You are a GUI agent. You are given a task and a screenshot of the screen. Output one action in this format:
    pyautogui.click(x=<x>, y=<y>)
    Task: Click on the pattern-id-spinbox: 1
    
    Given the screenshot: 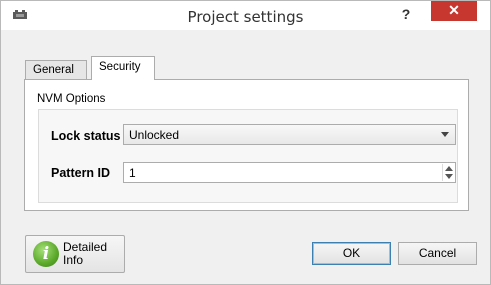 What is the action you would take?
    pyautogui.click(x=289, y=172)
    